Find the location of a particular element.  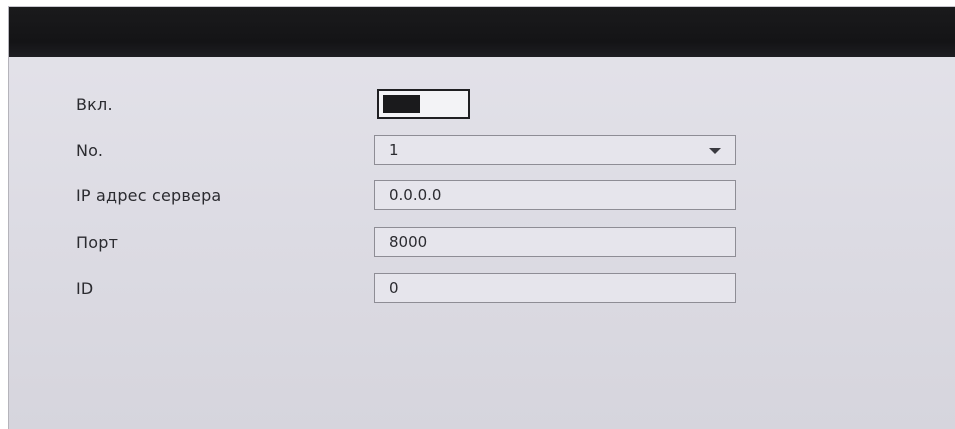

row-port: Порт 8000 is located at coordinates (482, 243).